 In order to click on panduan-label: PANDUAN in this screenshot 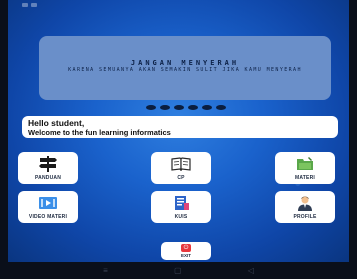, I will do `click(48, 178)`.